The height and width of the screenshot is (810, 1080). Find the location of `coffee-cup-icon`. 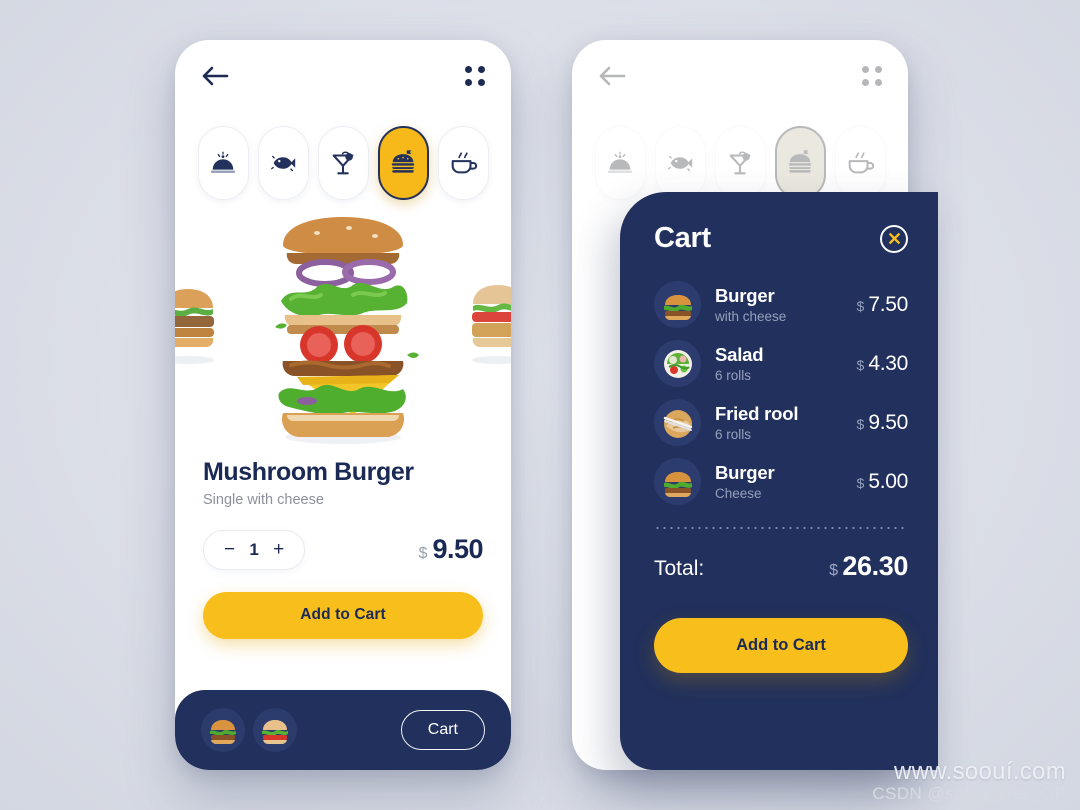

coffee-cup-icon is located at coordinates (464, 163).